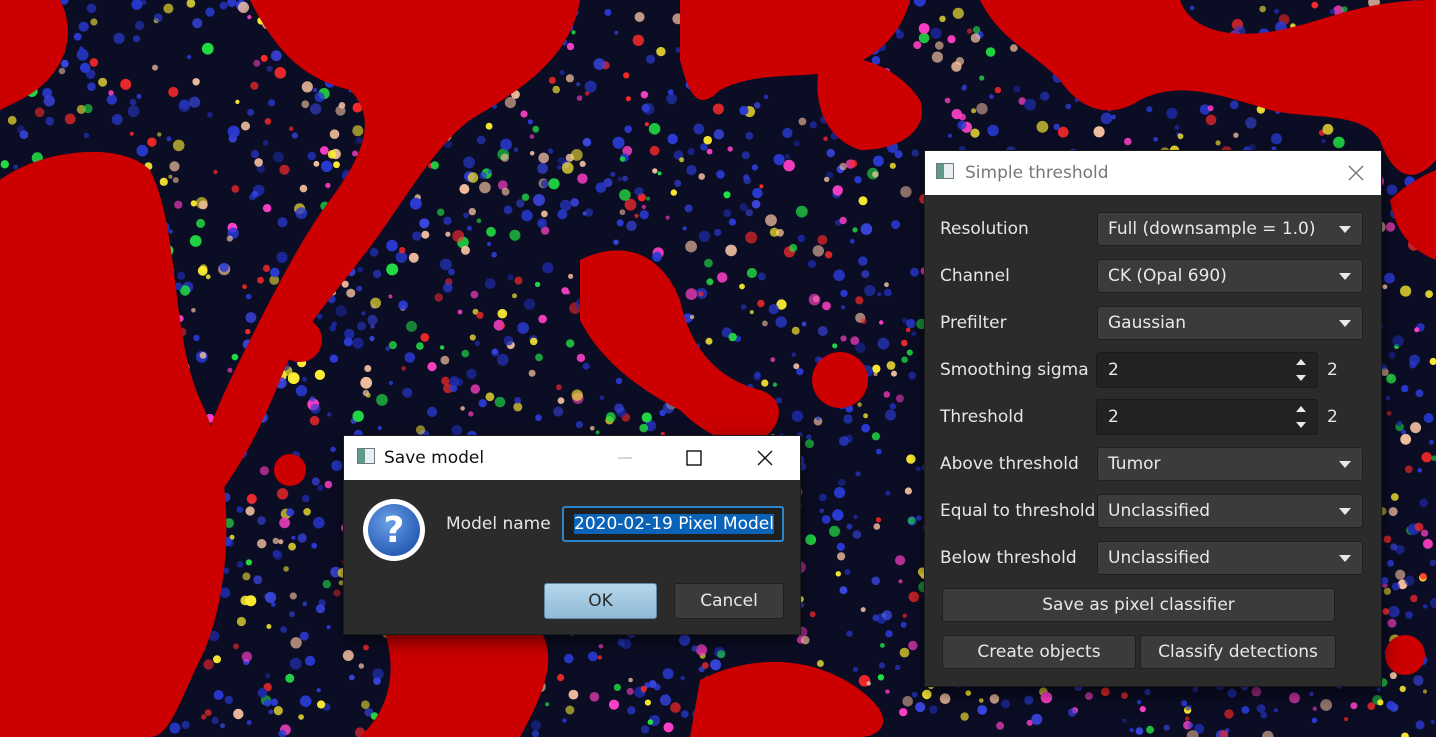 This screenshot has width=1436, height=737. I want to click on question-mark-glyph: ?, so click(394, 530).